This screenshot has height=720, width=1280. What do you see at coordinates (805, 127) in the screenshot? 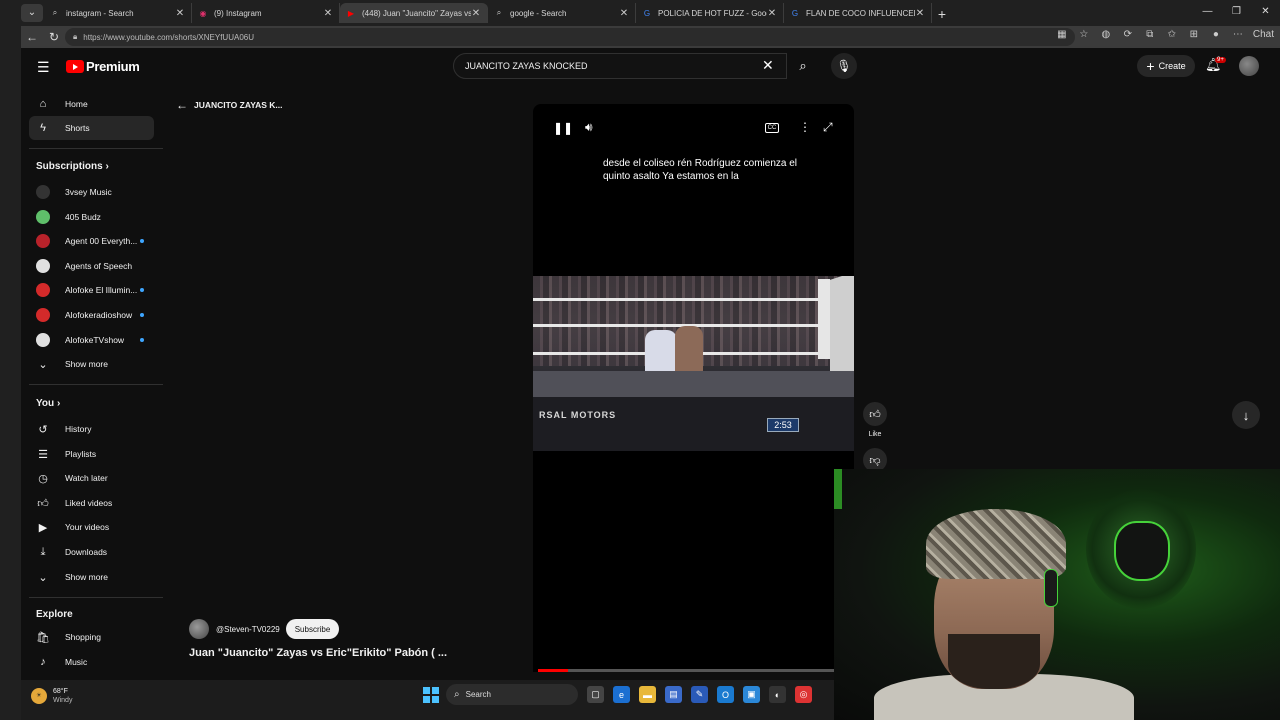
I see `more-vertical-icon: ⋮` at bounding box center [805, 127].